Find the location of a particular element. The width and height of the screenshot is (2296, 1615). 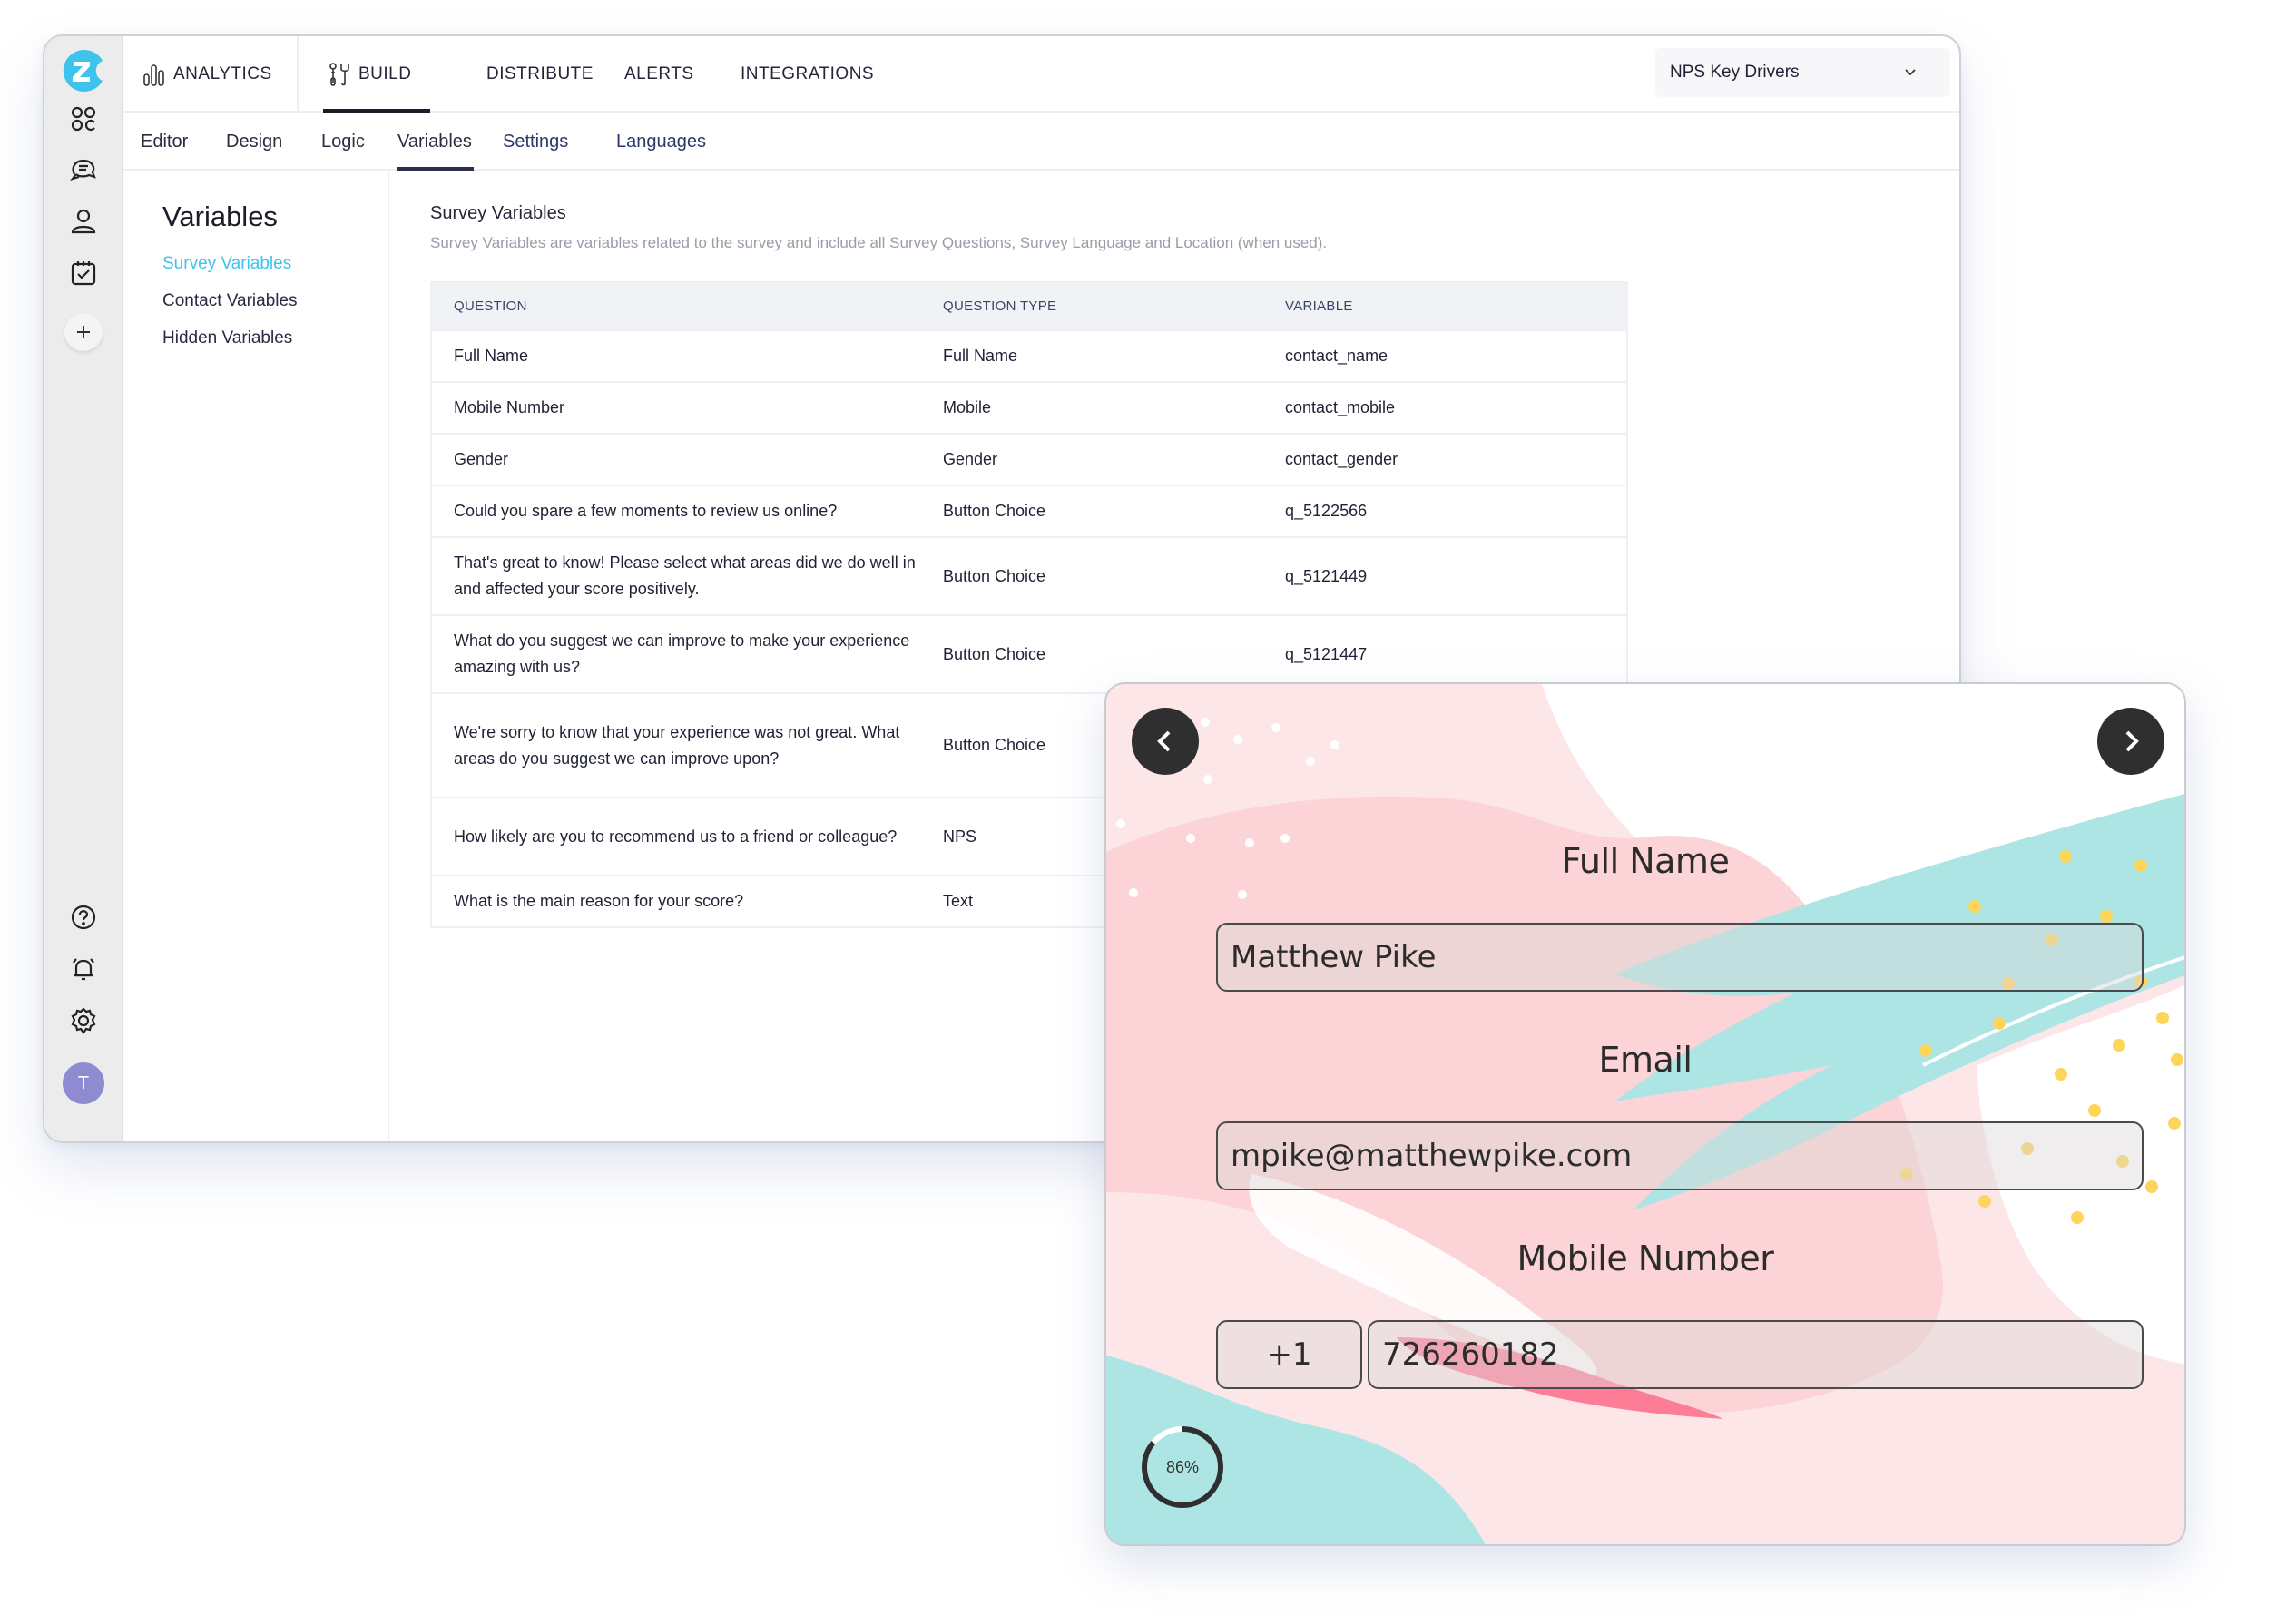

gear-icon is located at coordinates (83, 1021).